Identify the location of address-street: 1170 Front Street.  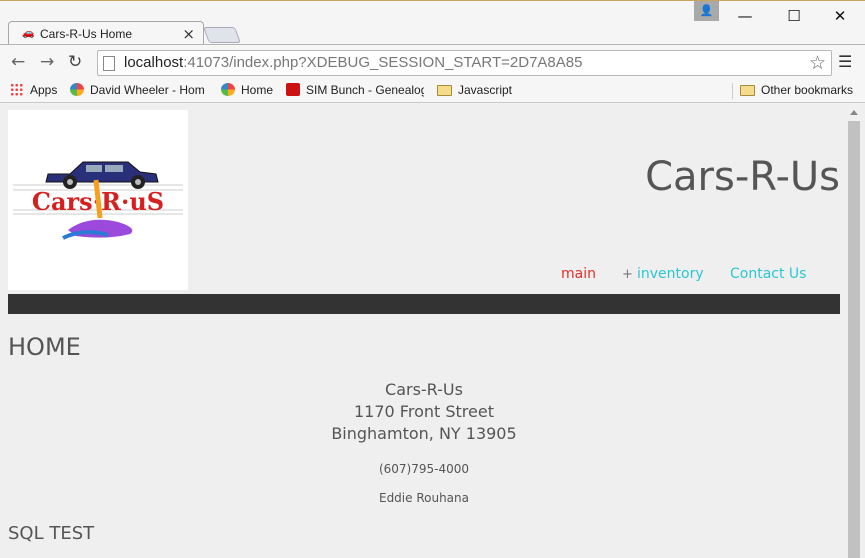
(424, 411).